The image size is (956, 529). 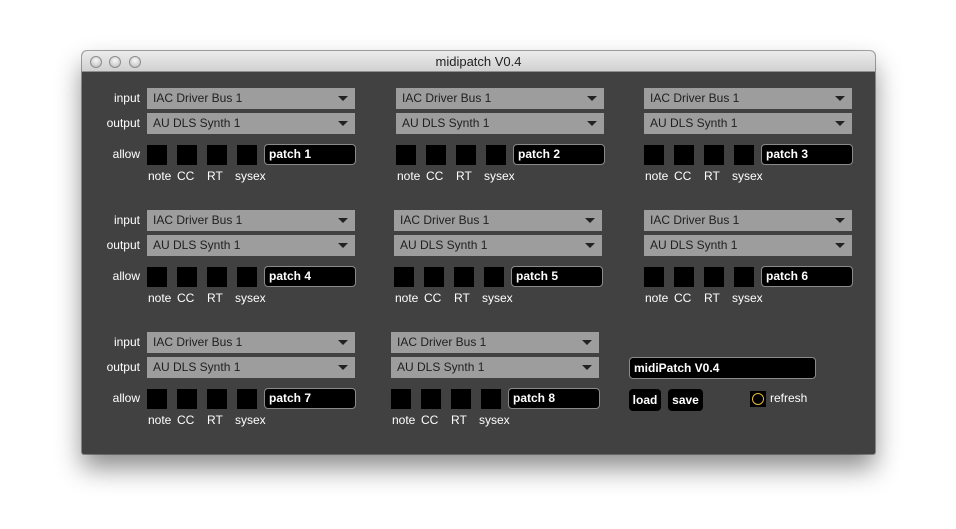 I want to click on patch-name-field: patch 6, so click(x=807, y=276).